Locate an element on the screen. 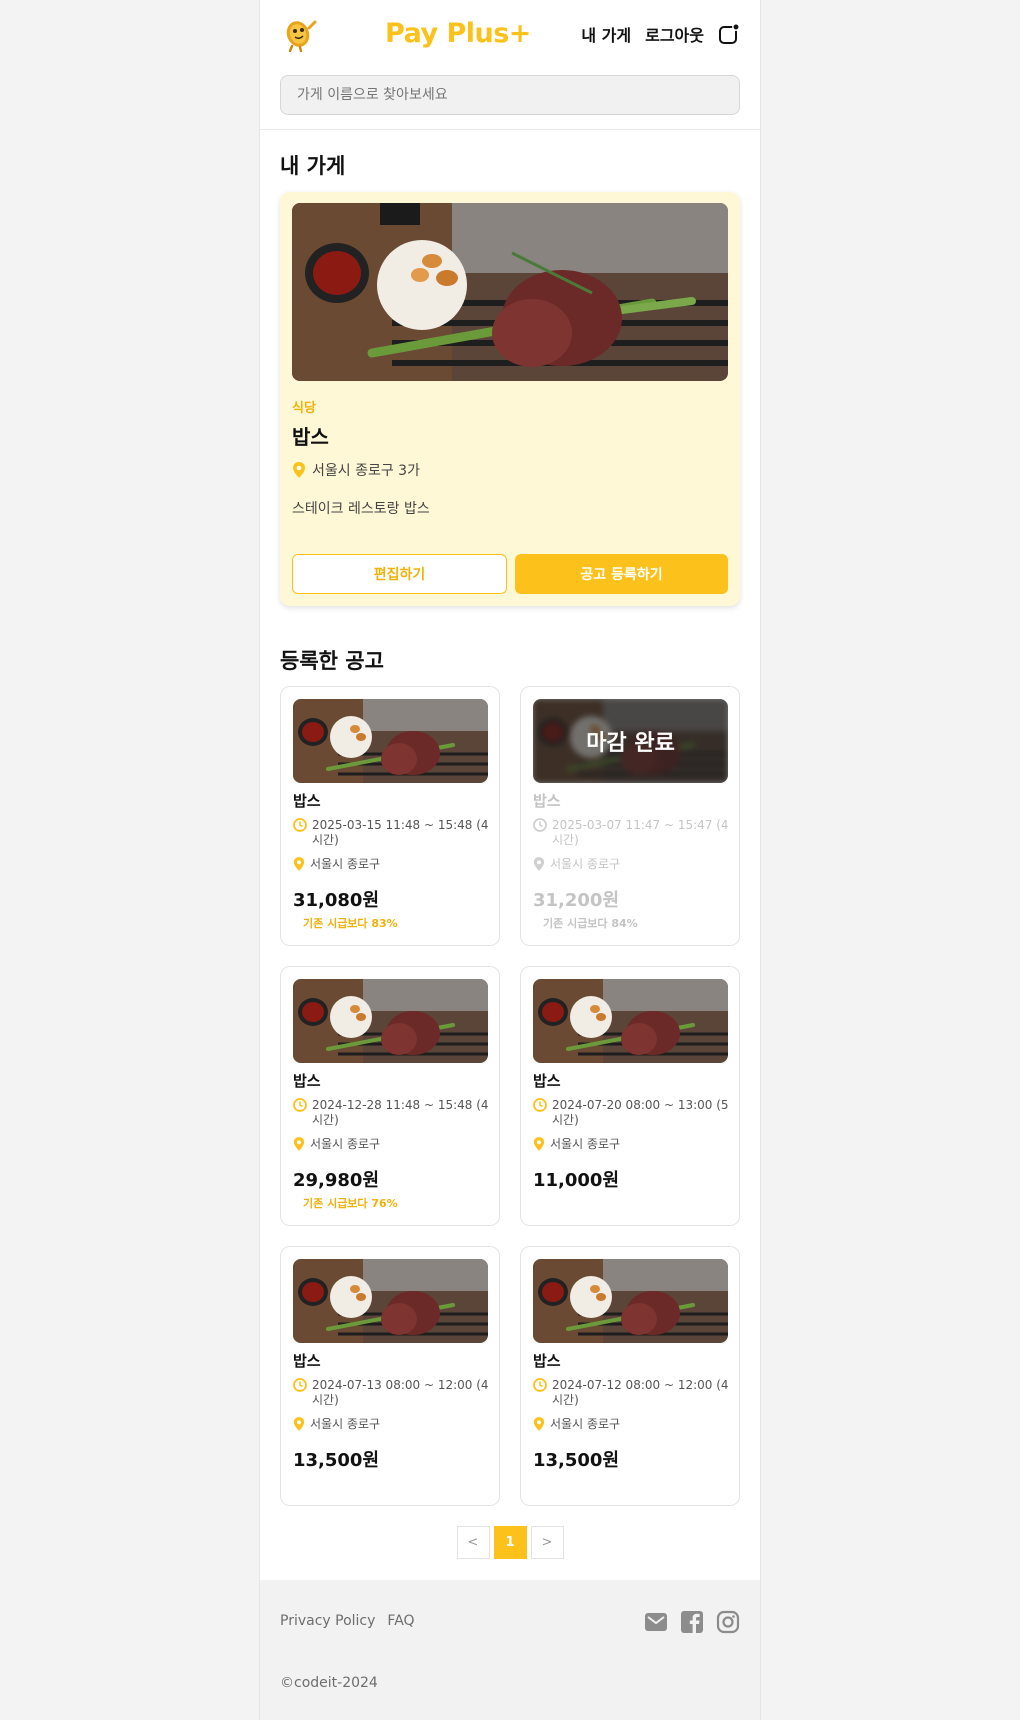 This screenshot has height=1720, width=1020. post-time-text: 2024-07-20 08:00 ~ 13:00 (5시간) is located at coordinates (640, 1112).